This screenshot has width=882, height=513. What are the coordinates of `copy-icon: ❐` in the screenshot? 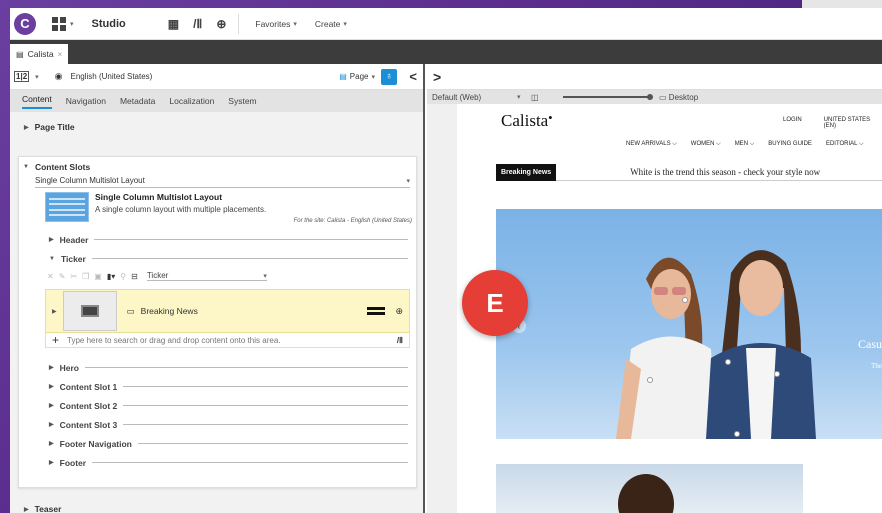 It's located at (85, 276).